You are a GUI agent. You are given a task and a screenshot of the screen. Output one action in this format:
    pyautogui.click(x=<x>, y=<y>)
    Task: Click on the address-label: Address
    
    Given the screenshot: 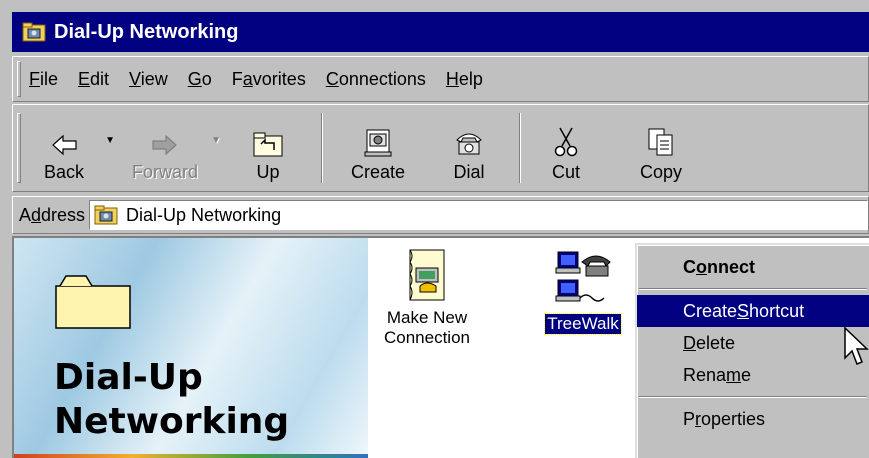 What is the action you would take?
    pyautogui.click(x=52, y=214)
    